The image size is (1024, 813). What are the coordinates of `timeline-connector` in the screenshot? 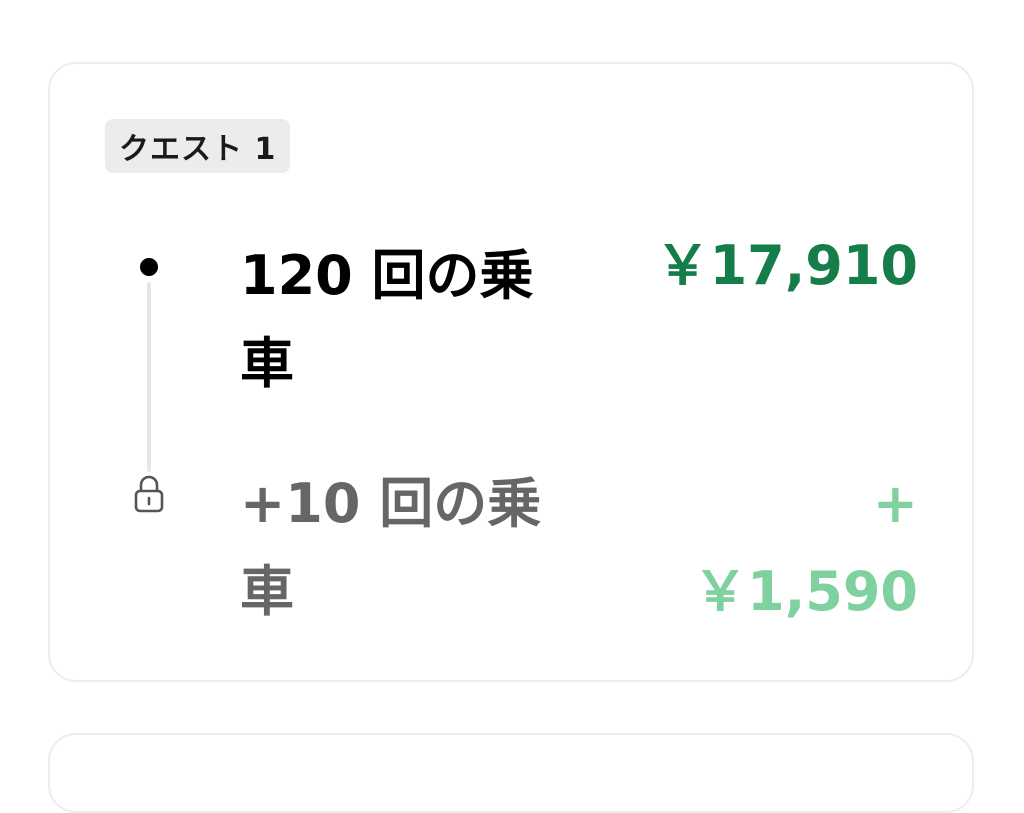 It's located at (149, 377).